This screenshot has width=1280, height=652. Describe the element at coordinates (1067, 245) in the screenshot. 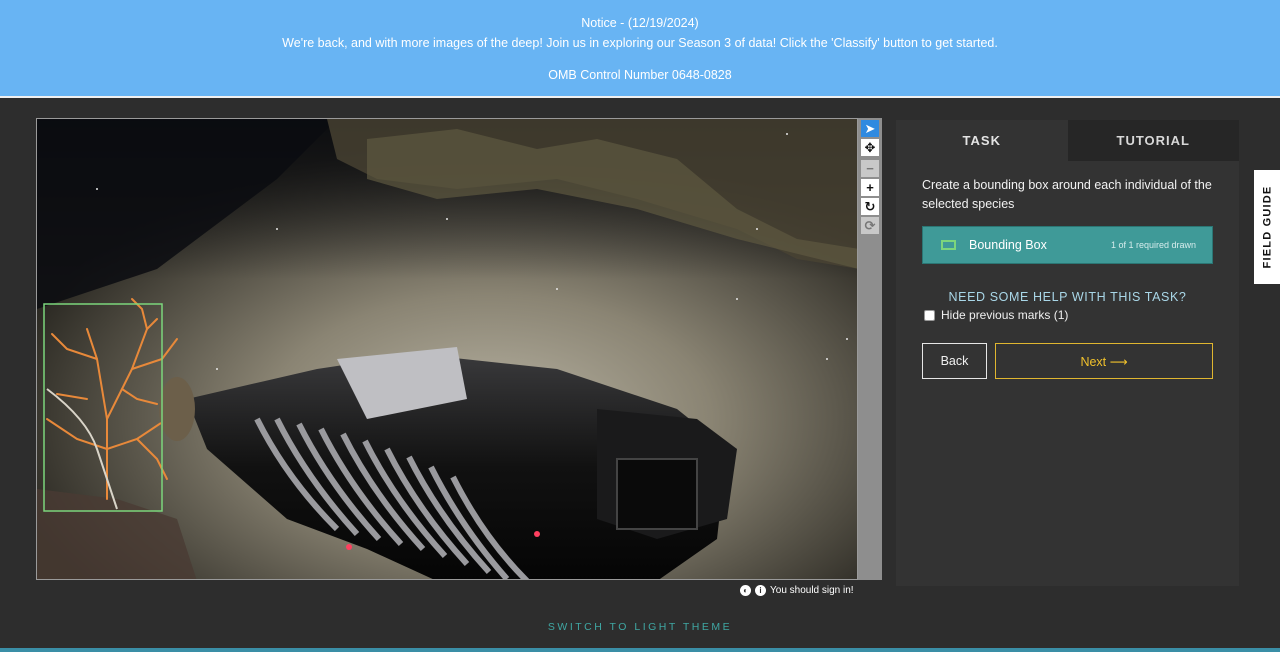

I see `bounding-box-tool-button: Bounding Box 1 of 1 required drawn` at that location.